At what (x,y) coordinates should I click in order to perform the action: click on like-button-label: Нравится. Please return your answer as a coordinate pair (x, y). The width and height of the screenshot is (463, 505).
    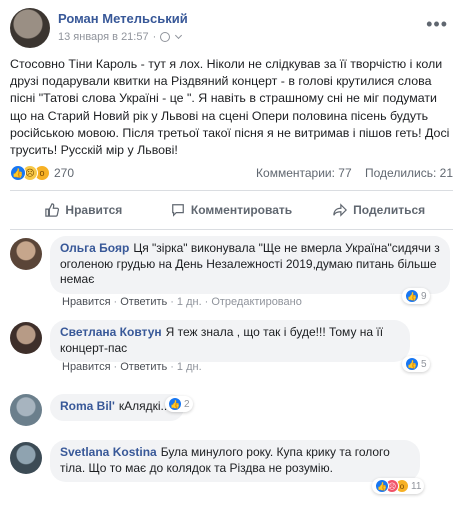
    Looking at the image, I should click on (94, 210).